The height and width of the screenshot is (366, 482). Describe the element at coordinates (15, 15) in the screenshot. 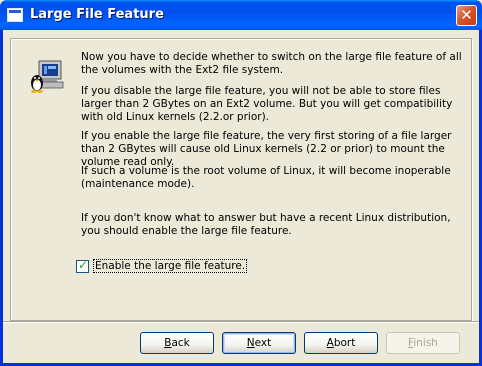

I see `window-icon` at that location.